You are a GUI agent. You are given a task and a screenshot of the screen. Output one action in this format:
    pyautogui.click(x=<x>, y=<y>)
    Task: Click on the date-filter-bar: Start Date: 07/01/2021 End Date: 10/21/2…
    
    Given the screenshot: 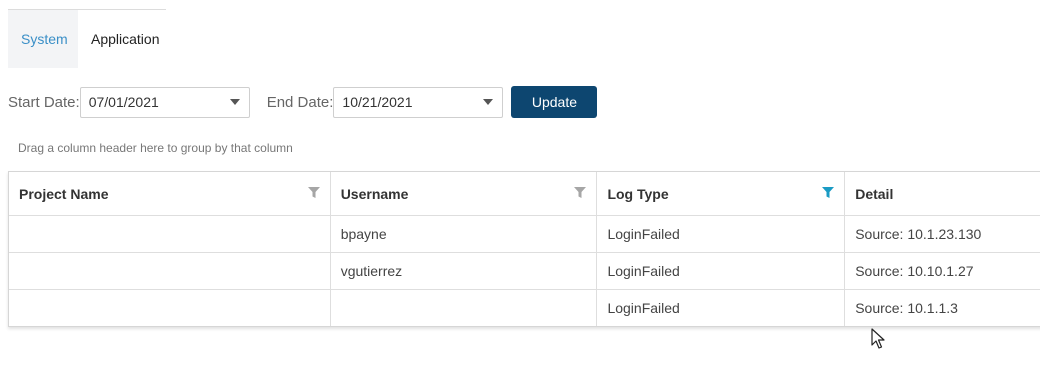 What is the action you would take?
    pyautogui.click(x=303, y=102)
    